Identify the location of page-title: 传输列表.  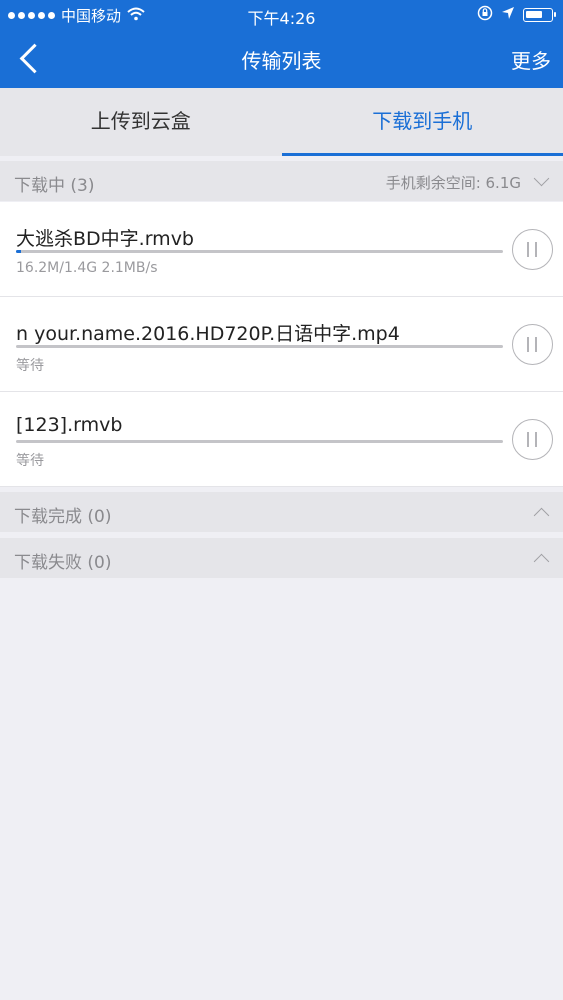
(281, 61).